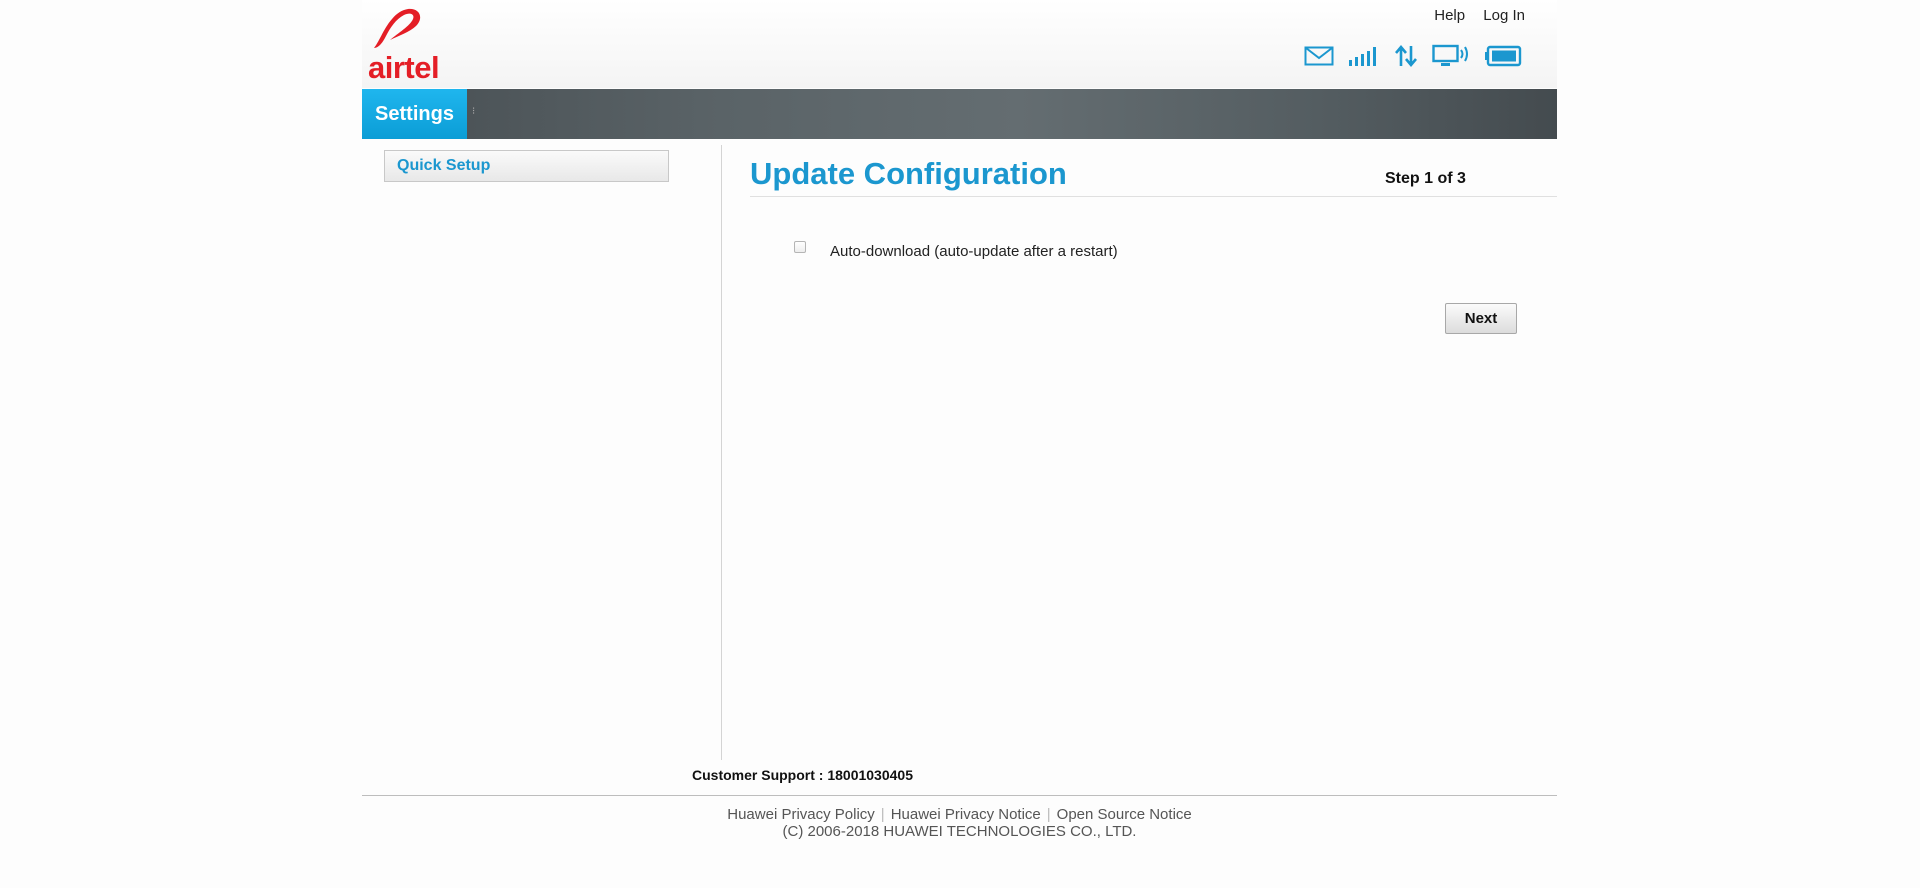 The width and height of the screenshot is (1920, 888). What do you see at coordinates (959, 114) in the screenshot?
I see `main-nav-bar: Settings ⁝` at bounding box center [959, 114].